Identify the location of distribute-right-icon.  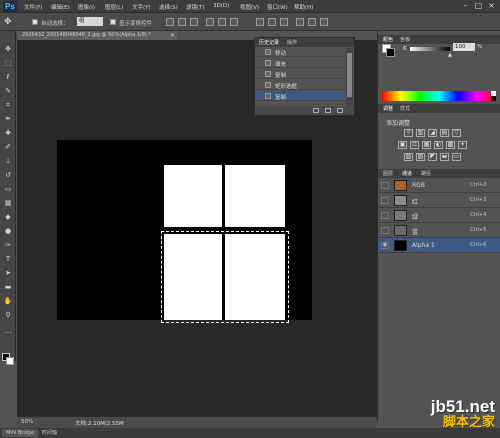
(324, 22).